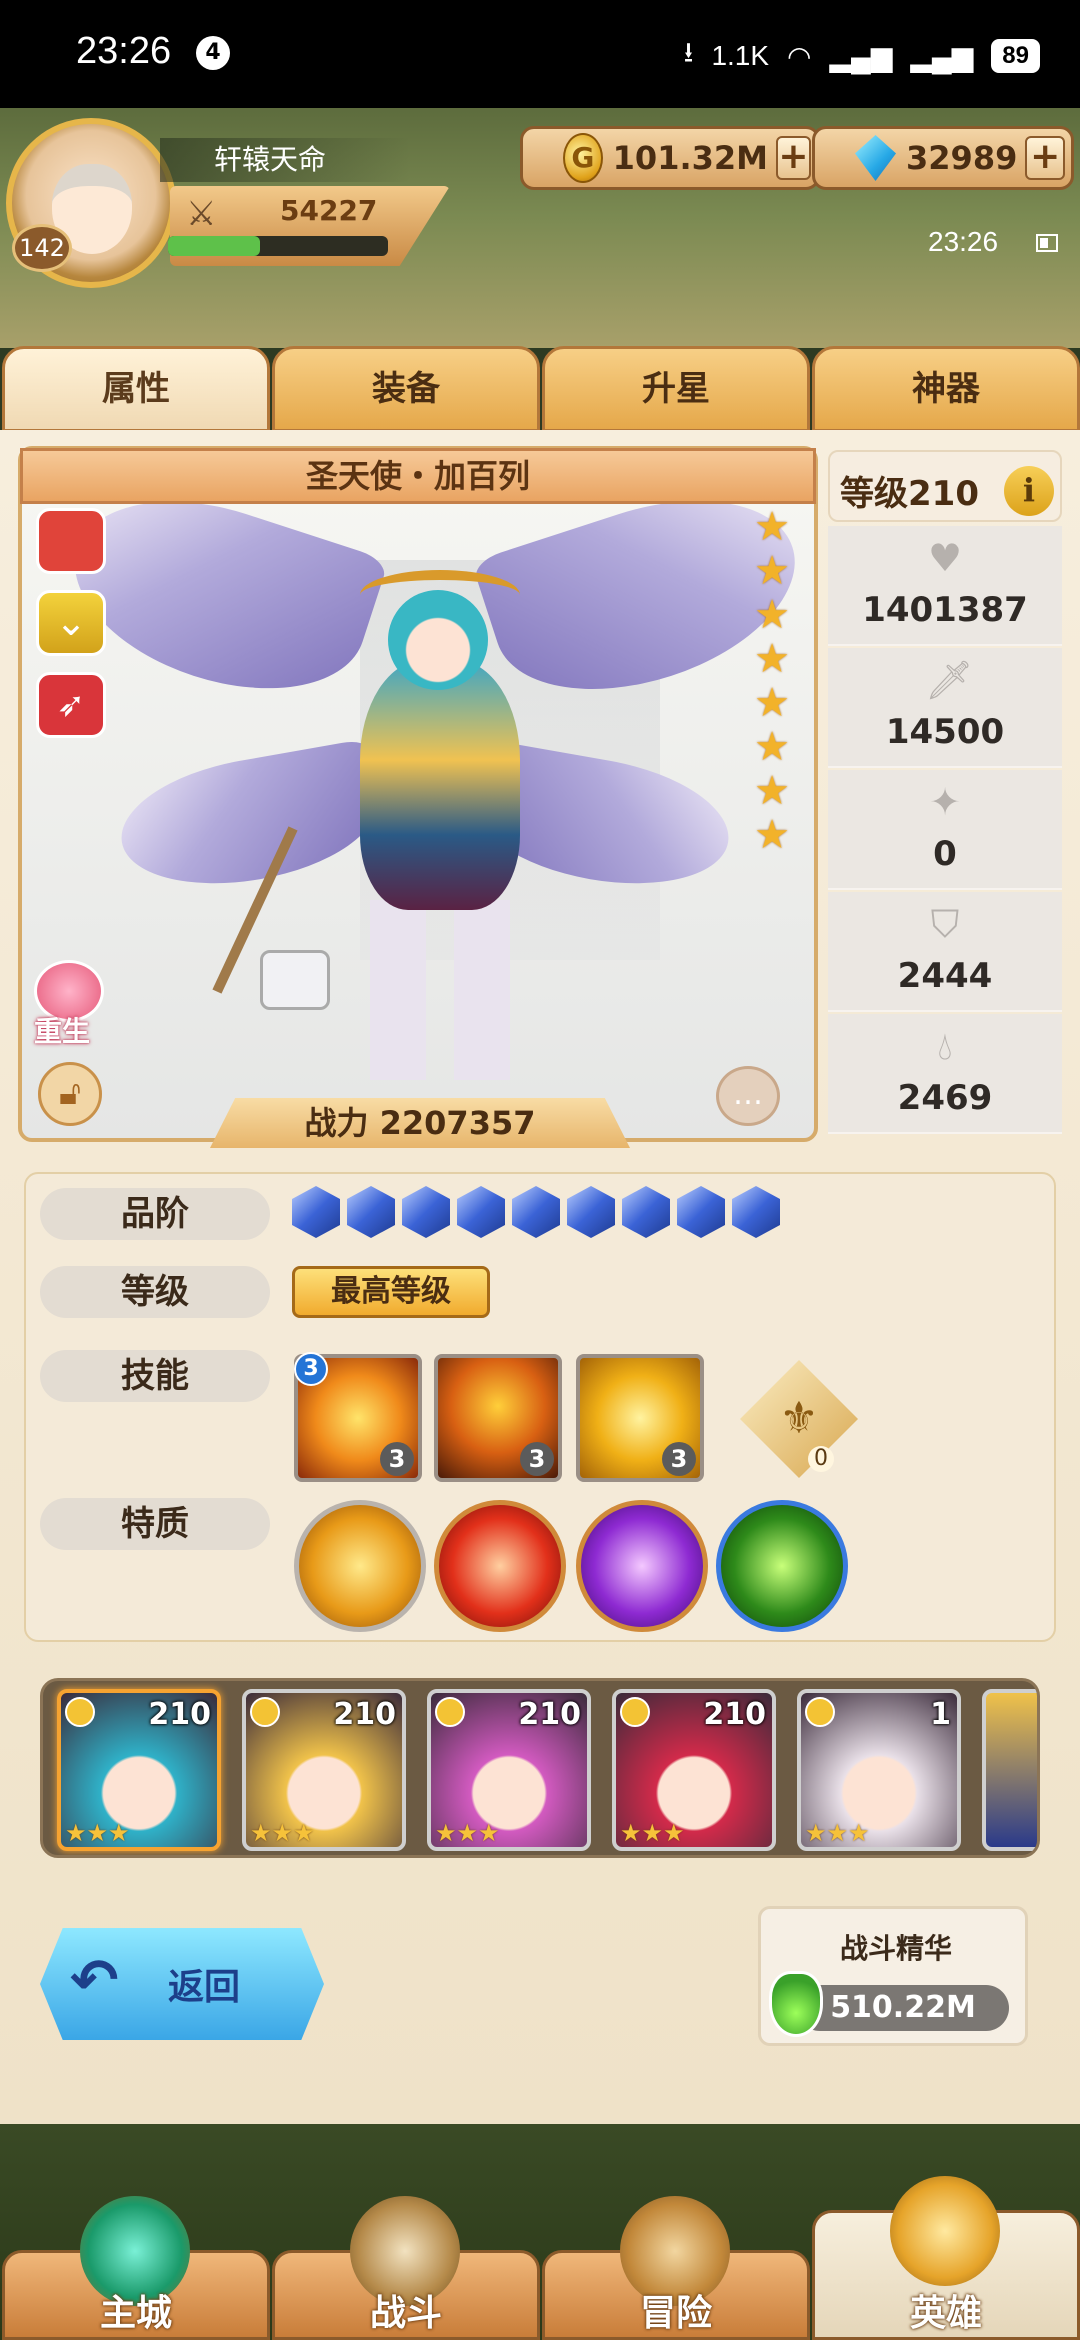  Describe the element at coordinates (70, 1094) in the screenshot. I see `unlock-icon: 🔓︎` at that location.